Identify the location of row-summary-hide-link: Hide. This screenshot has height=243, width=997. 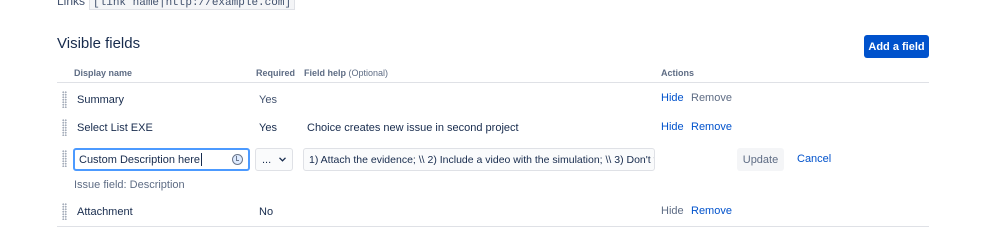
(672, 98).